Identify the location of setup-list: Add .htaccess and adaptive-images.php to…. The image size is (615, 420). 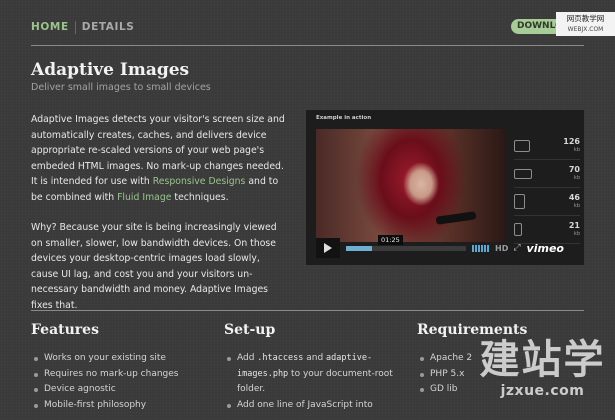
(311, 382).